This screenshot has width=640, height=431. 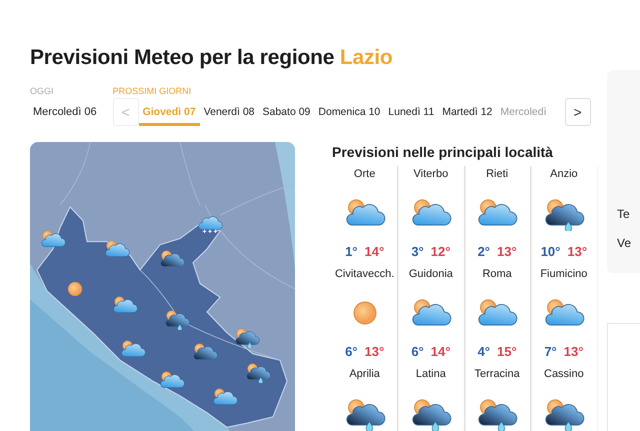 I want to click on city-name: Cassino, so click(x=564, y=375).